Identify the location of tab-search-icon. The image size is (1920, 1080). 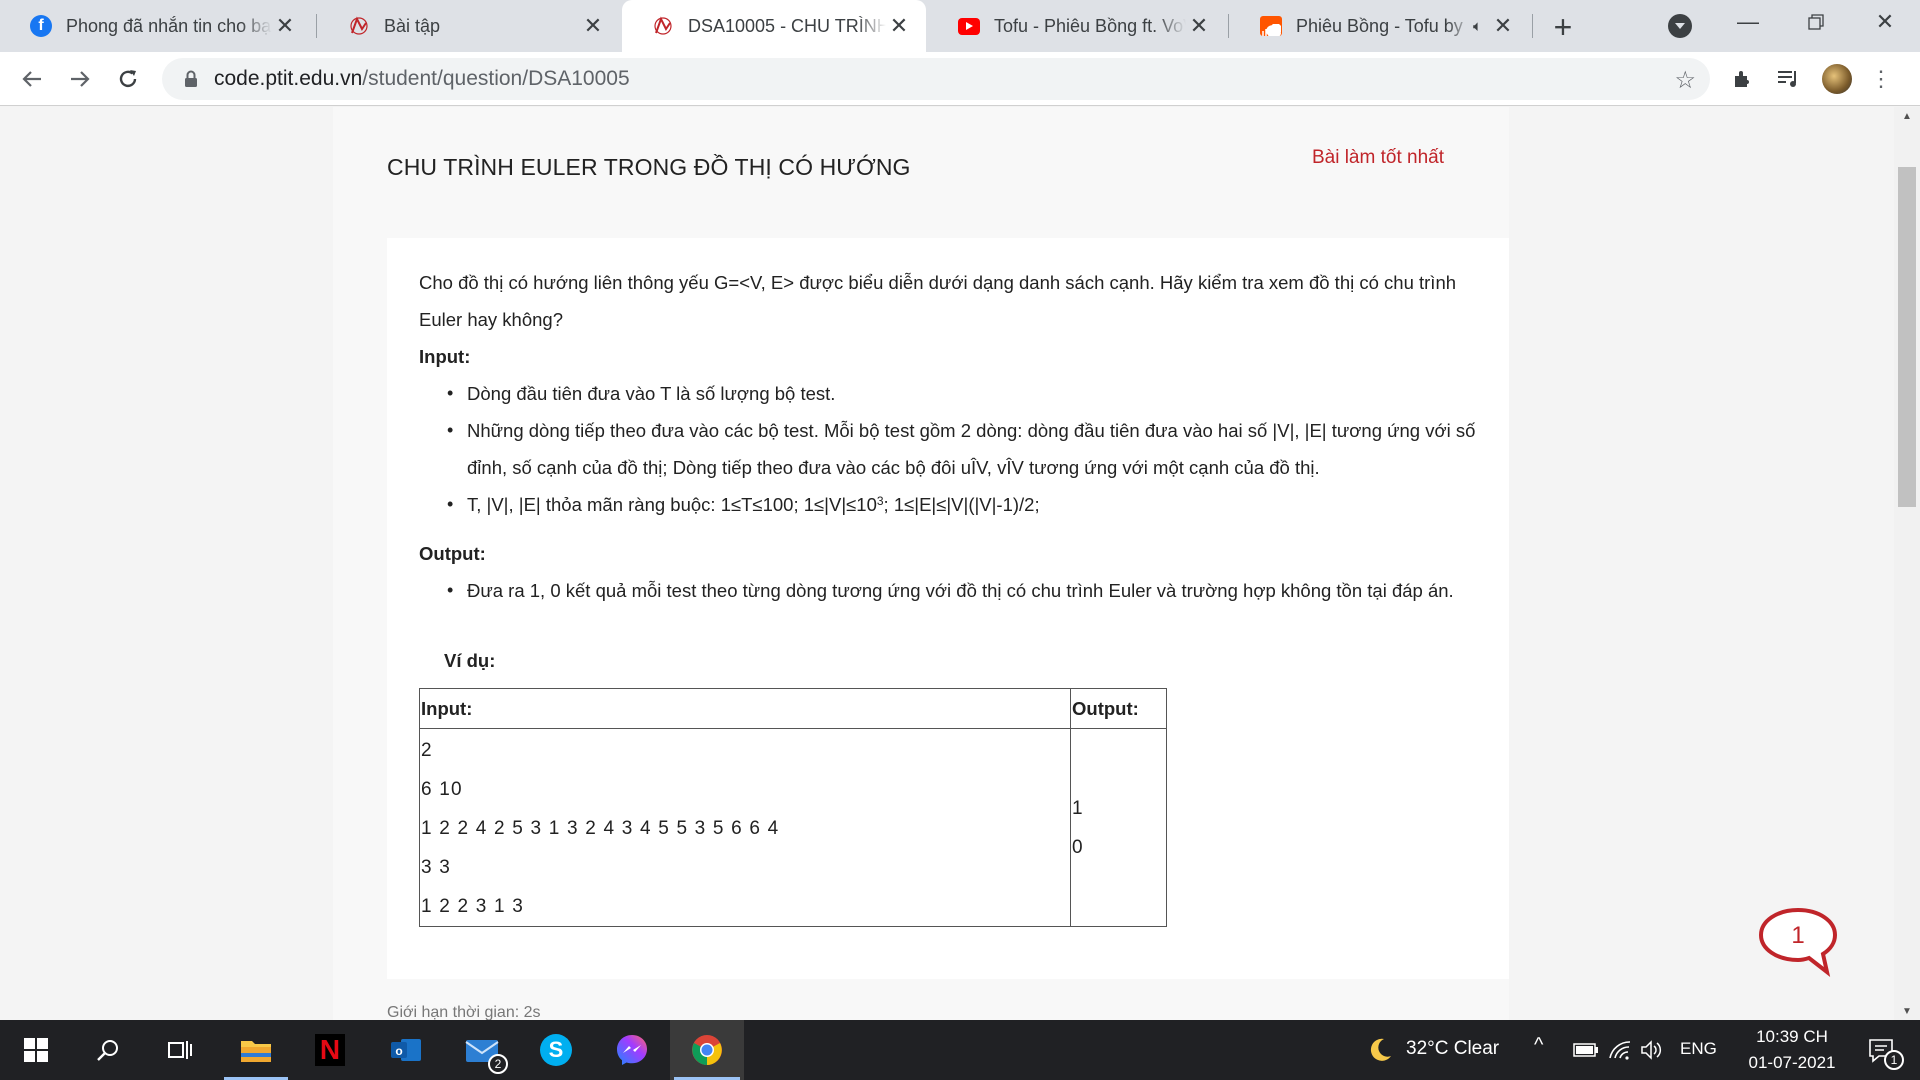
(1680, 26).